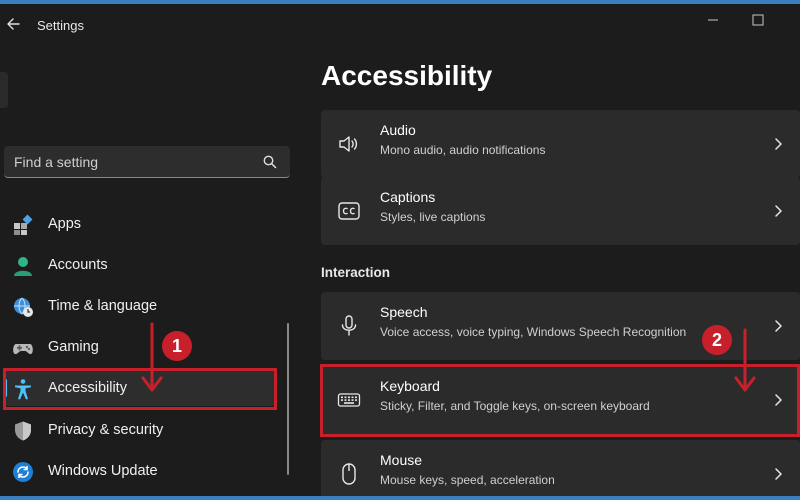 Image resolution: width=800 pixels, height=500 pixels. Describe the element at coordinates (140, 224) in the screenshot. I see `sidebar-item-apps: Apps` at that location.